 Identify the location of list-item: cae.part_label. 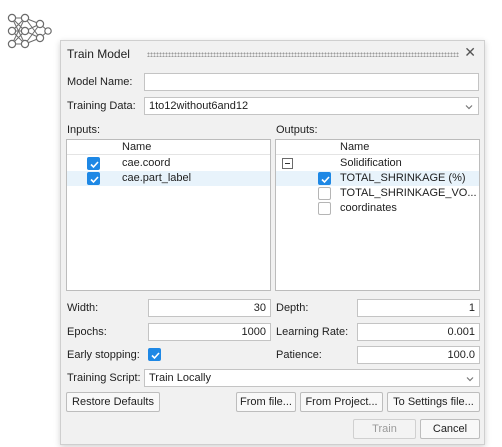
(168, 178).